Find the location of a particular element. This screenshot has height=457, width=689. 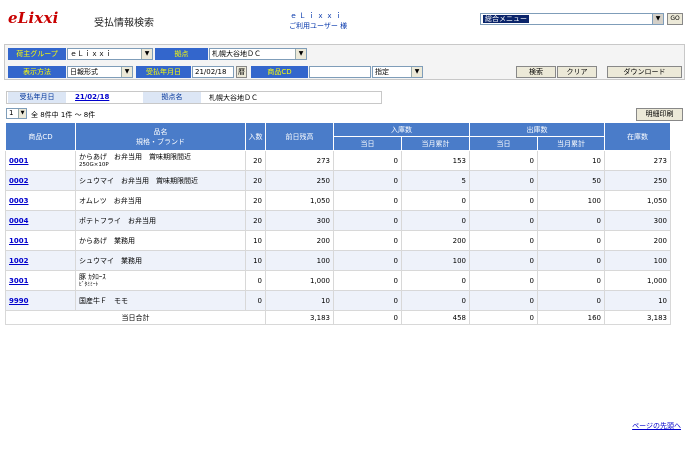

download-button: ダウンロード is located at coordinates (644, 72).